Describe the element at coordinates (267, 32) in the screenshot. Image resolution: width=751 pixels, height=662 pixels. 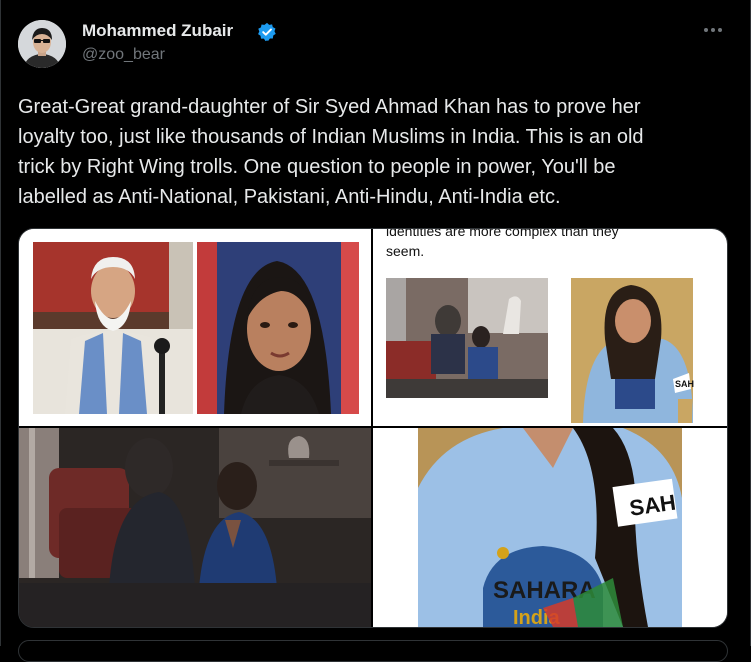
I see `verified-badge-icon` at that location.